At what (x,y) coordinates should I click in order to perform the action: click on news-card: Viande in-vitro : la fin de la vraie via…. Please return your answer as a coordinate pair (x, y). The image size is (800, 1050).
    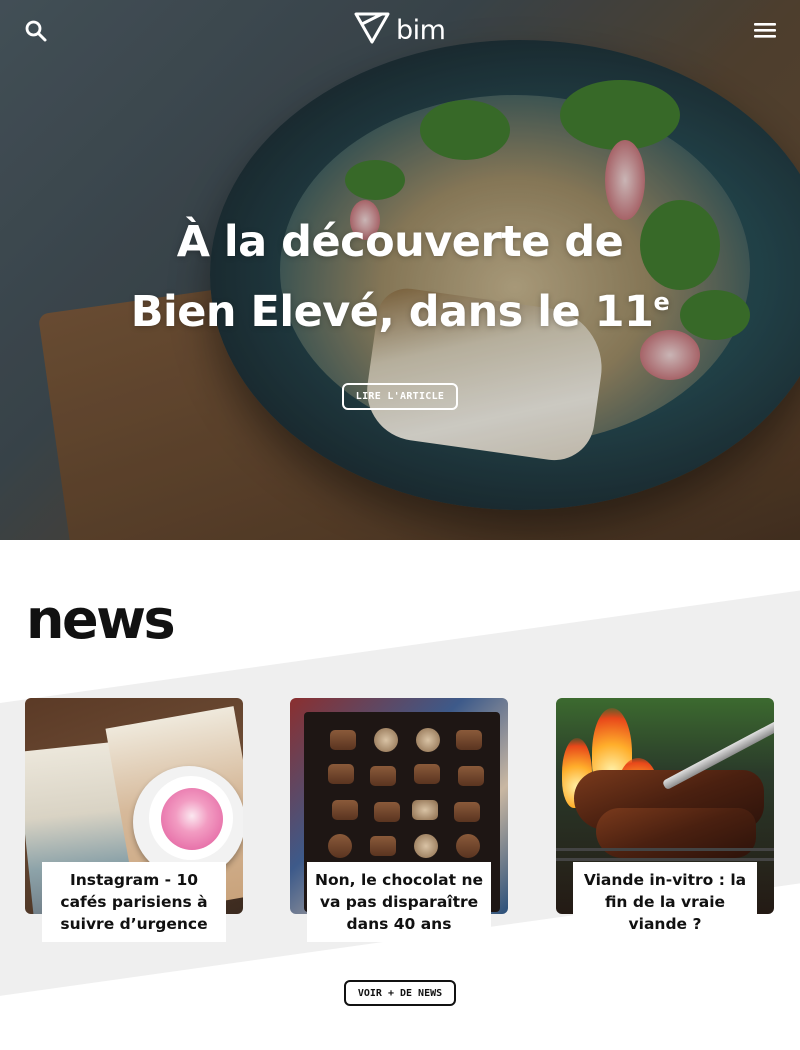
    Looking at the image, I should click on (665, 821).